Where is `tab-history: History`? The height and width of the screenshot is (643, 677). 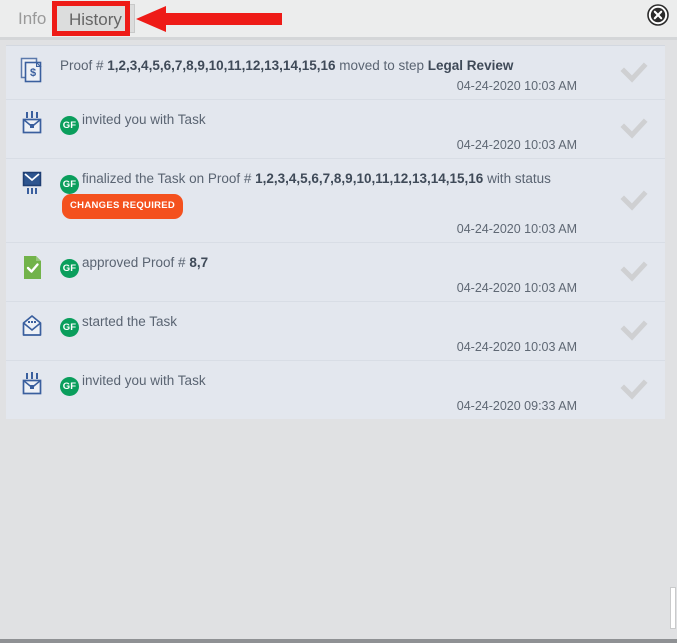
tab-history: History is located at coordinates (95, 18).